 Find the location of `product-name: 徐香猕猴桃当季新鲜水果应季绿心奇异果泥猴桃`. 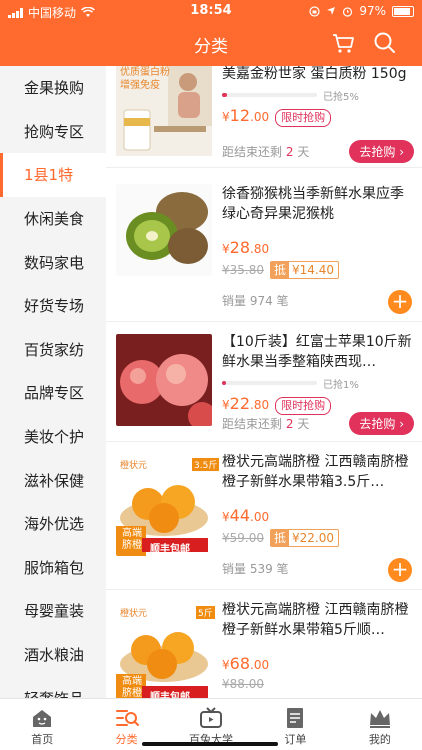

product-name: 徐香猕猴桃当季新鲜水果应季绿心奇异果泥猴桃 is located at coordinates (313, 204).